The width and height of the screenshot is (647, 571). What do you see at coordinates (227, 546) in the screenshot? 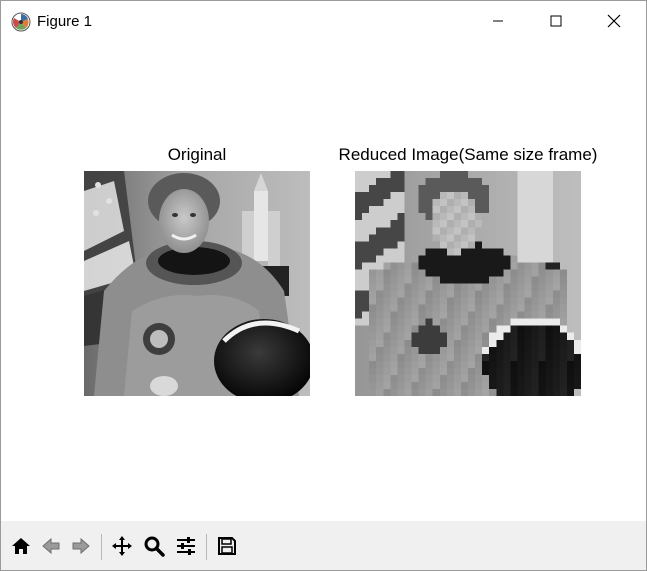
I see `save-button` at bounding box center [227, 546].